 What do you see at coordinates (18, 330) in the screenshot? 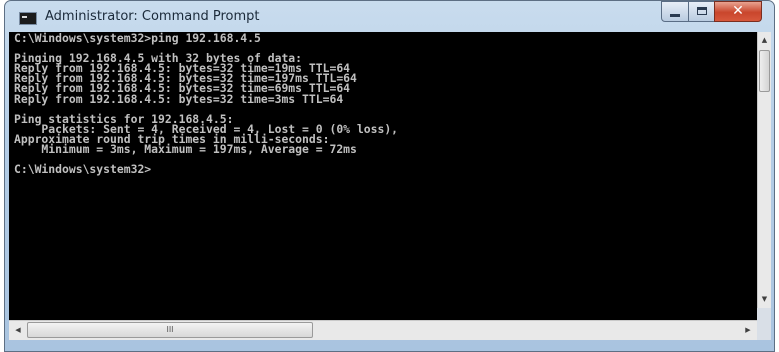
I see `scroll-left-arrow-icon: ◀` at bounding box center [18, 330].